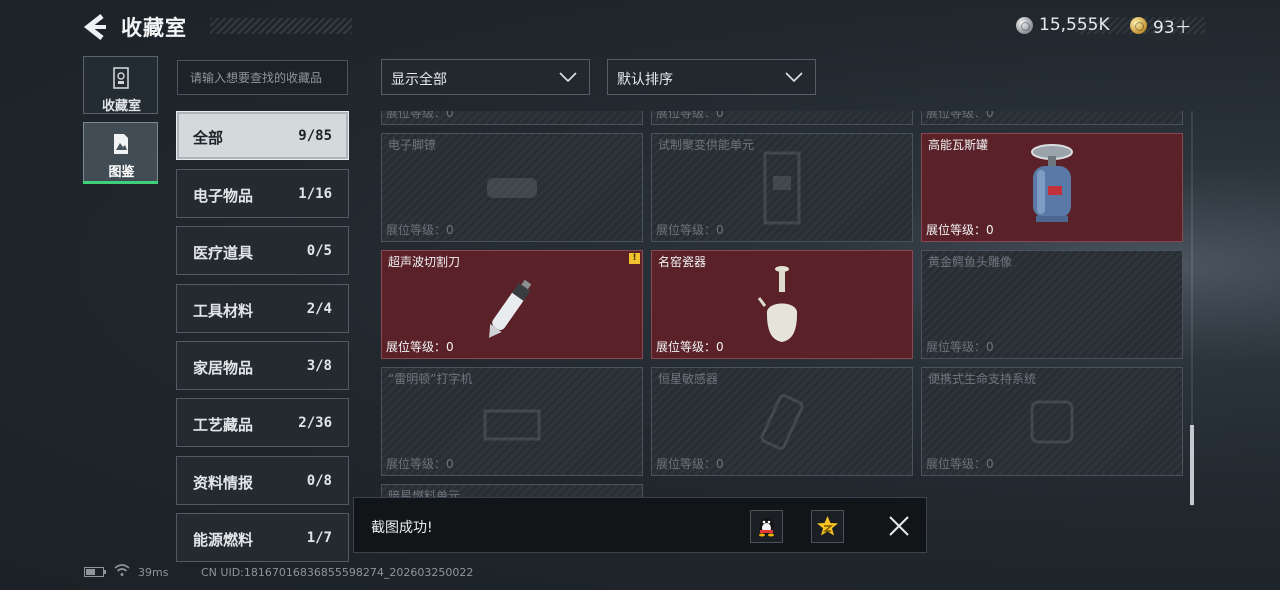 The image size is (1280, 590). Describe the element at coordinates (122, 570) in the screenshot. I see `wifi-icon` at that location.